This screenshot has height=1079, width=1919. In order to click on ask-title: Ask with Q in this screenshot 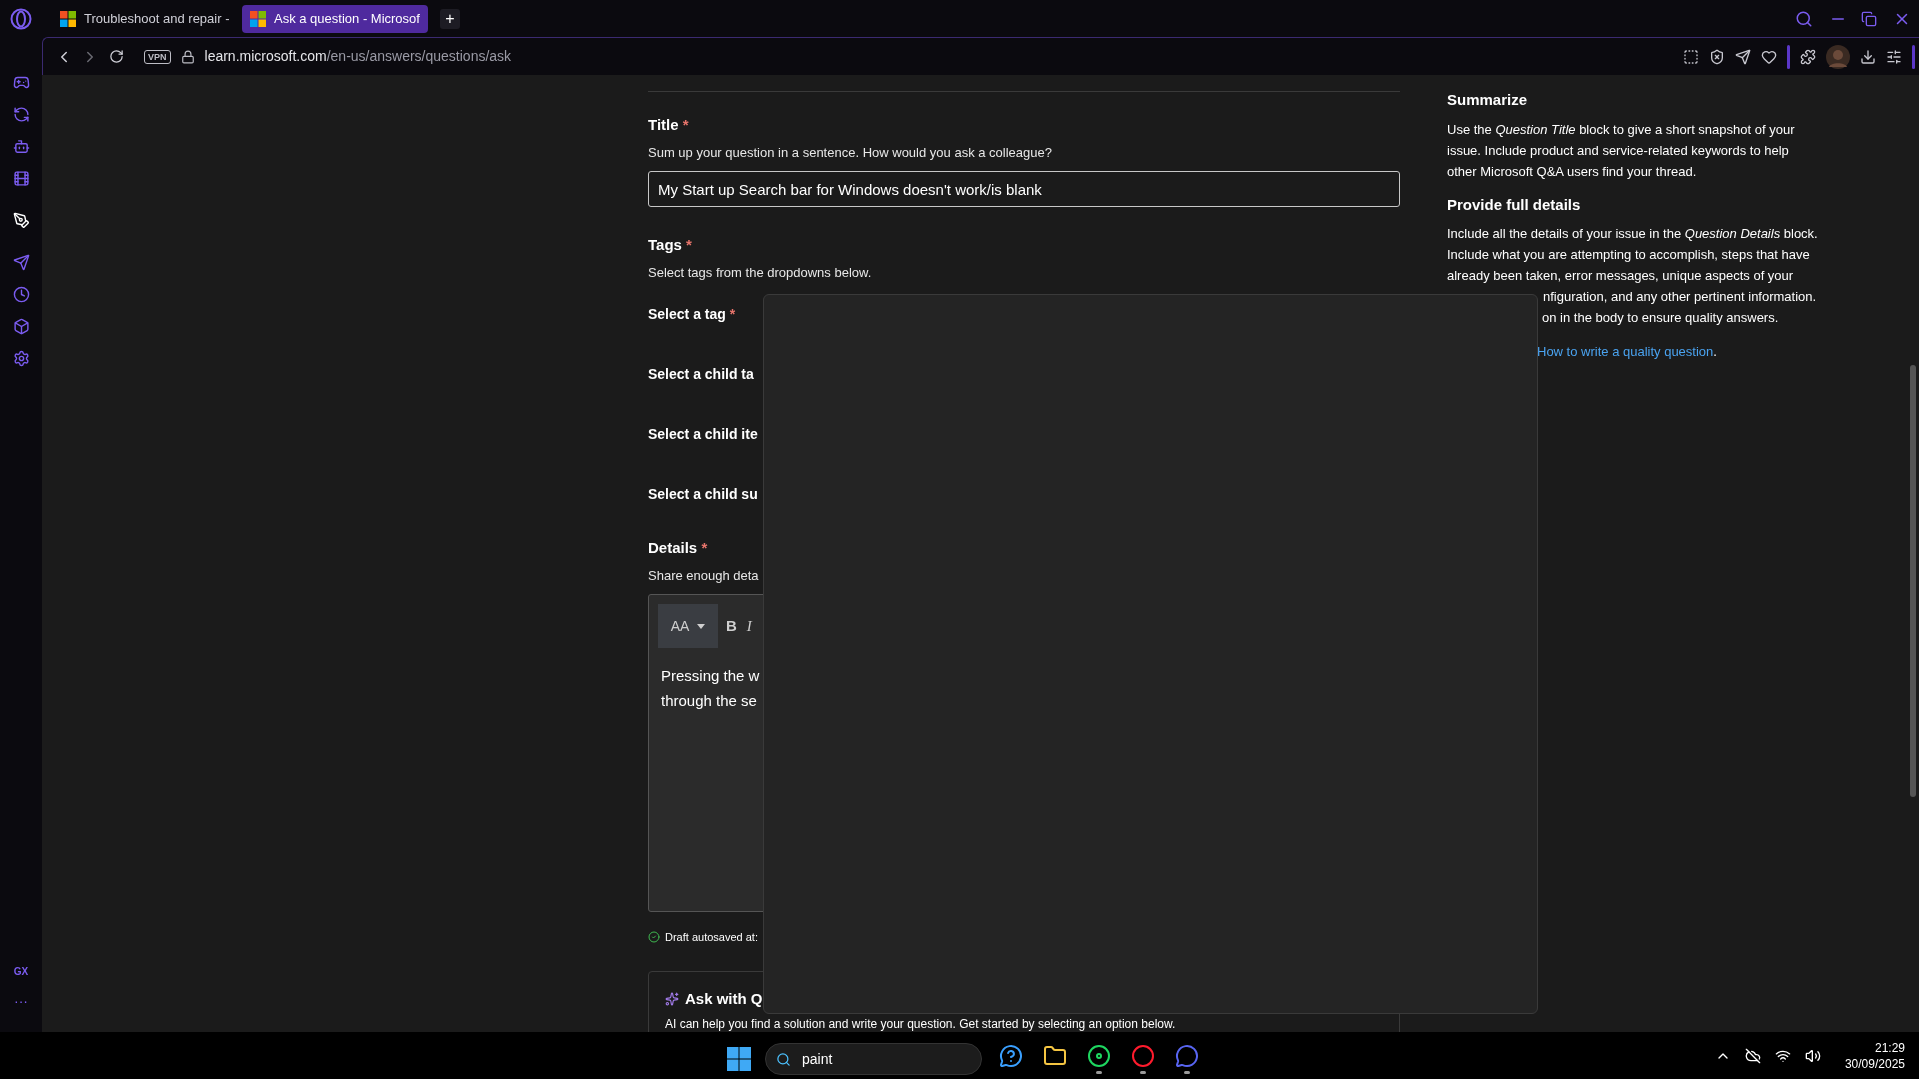, I will do `click(724, 998)`.